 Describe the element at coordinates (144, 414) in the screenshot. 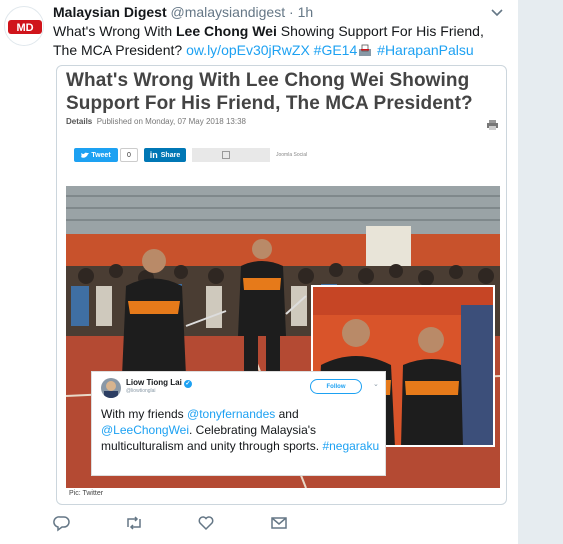

I see `embedded-text-part1: With my friends` at that location.